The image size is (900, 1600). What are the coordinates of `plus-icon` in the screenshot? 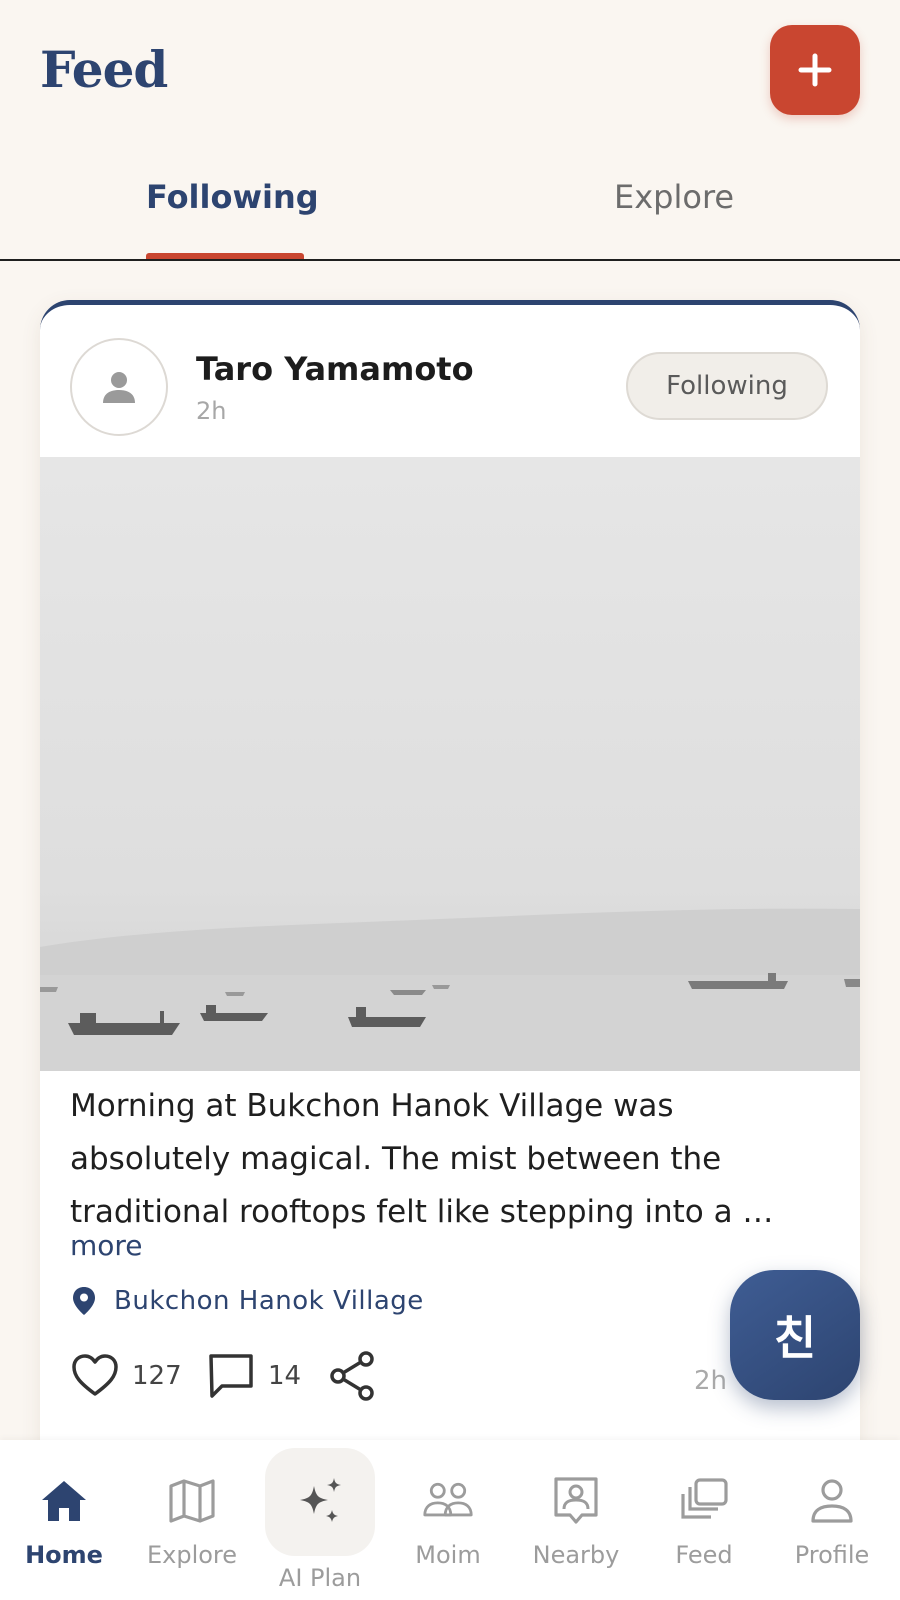 It's located at (815, 70).